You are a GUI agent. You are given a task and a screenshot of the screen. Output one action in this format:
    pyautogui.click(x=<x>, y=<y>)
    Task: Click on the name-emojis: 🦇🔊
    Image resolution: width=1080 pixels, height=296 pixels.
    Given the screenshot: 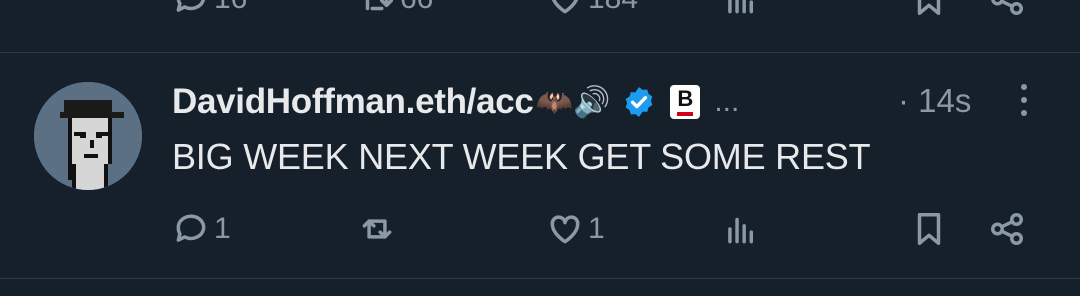 What is the action you would take?
    pyautogui.click(x=573, y=102)
    